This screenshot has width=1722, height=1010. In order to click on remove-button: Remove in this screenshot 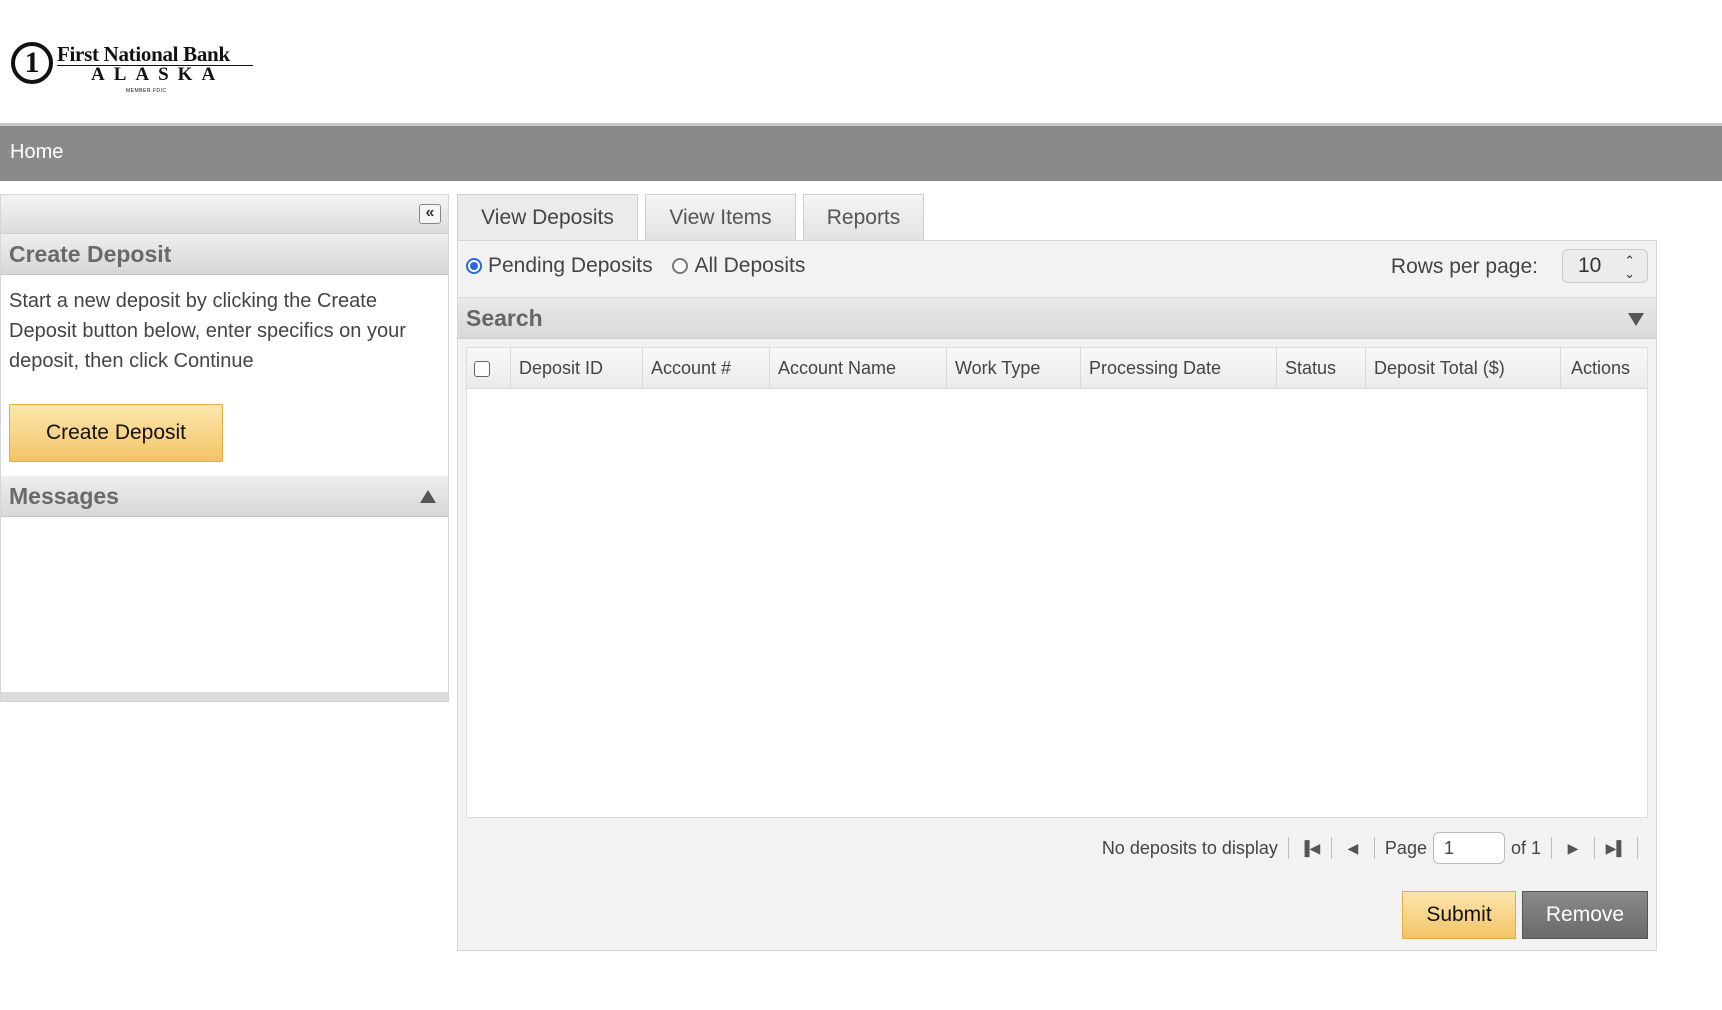, I will do `click(1585, 915)`.